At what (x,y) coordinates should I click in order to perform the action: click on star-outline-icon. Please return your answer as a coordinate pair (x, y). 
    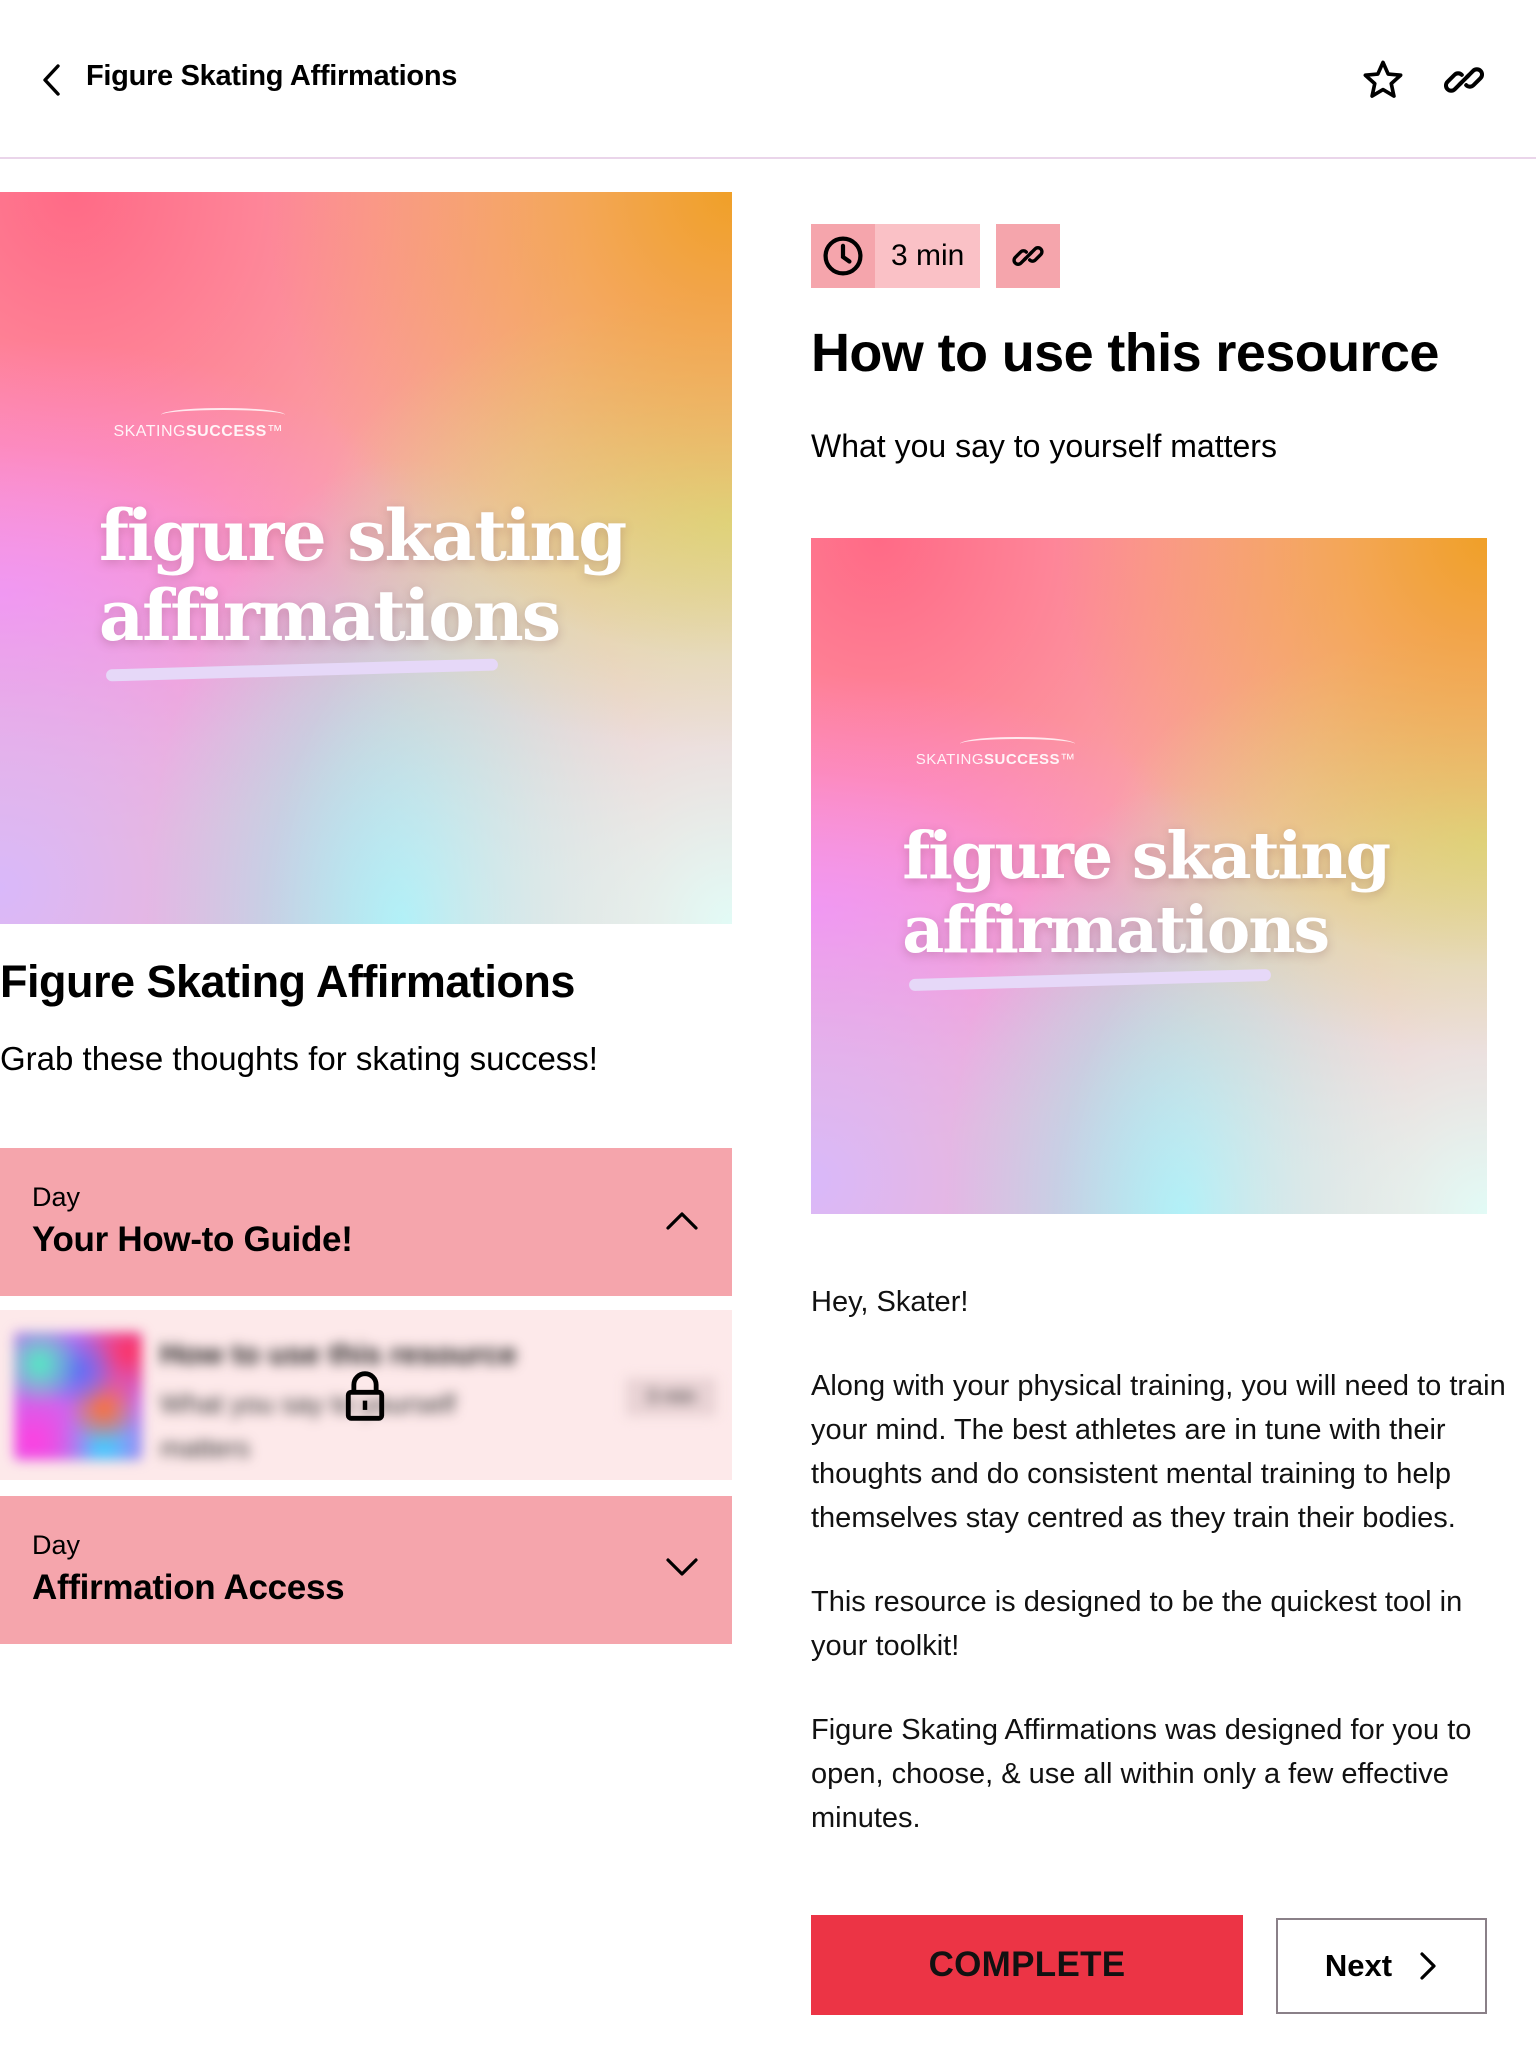
    Looking at the image, I should click on (1383, 79).